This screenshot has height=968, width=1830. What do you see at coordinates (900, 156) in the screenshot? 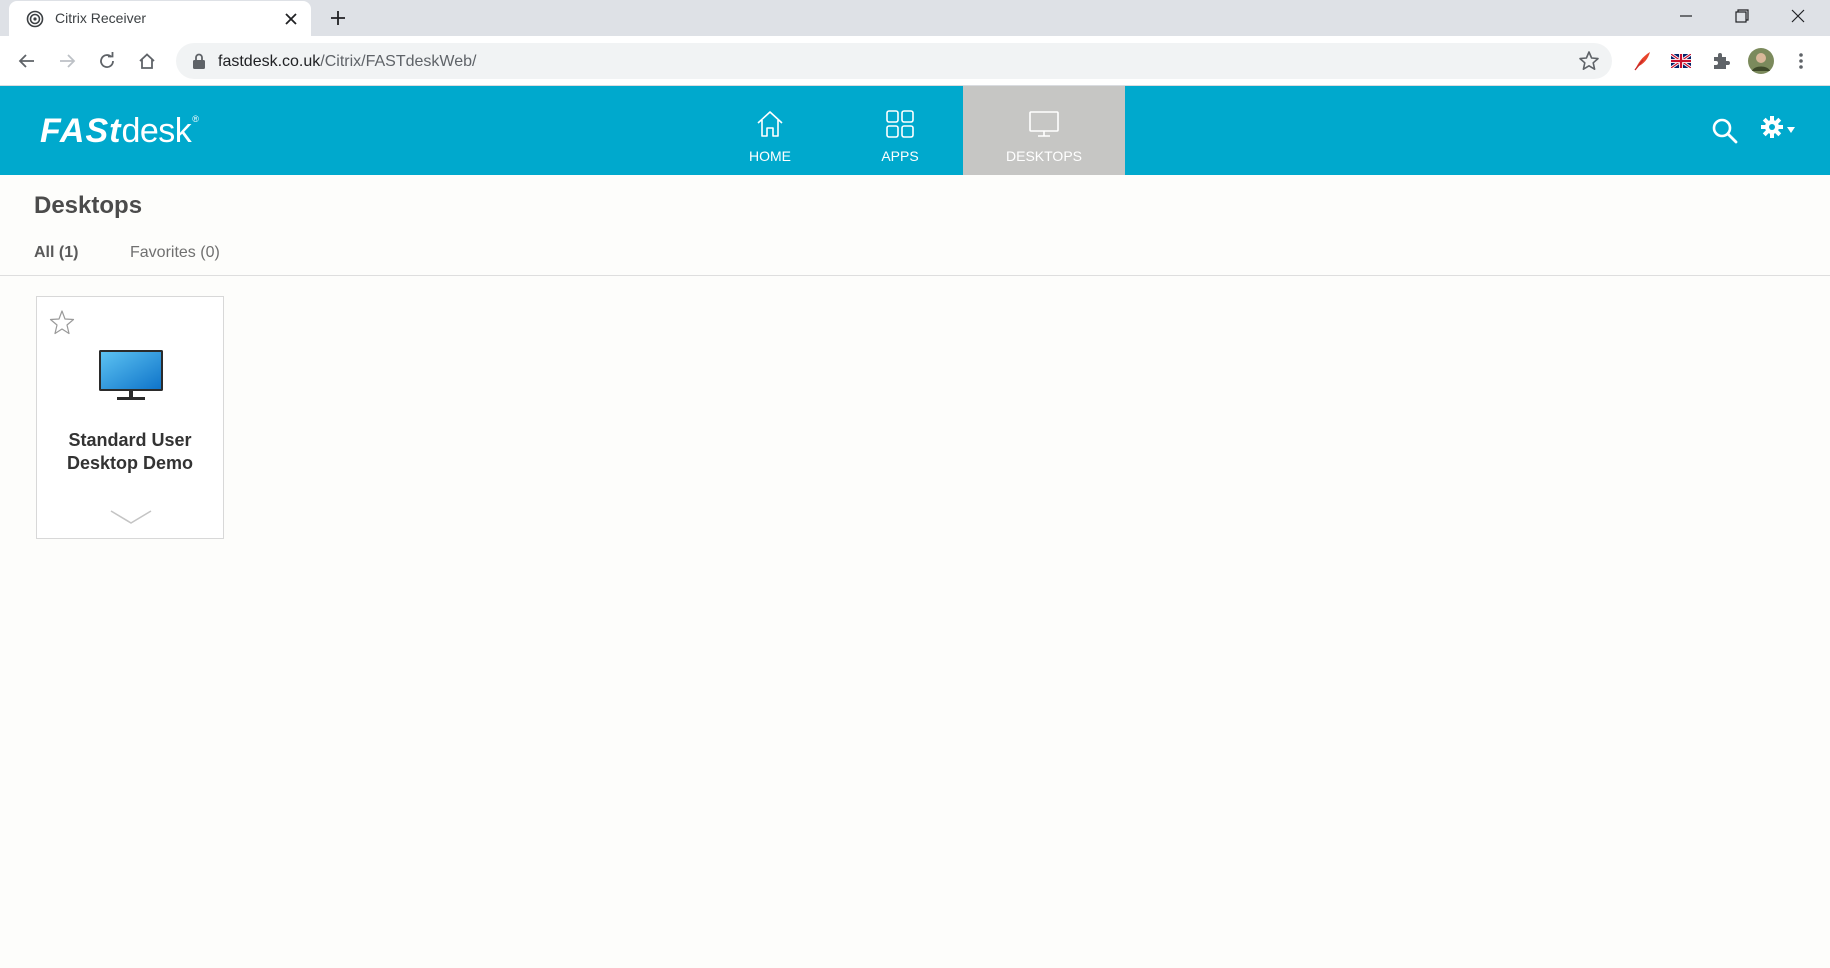
I see `nav-tab-label: APPS` at bounding box center [900, 156].